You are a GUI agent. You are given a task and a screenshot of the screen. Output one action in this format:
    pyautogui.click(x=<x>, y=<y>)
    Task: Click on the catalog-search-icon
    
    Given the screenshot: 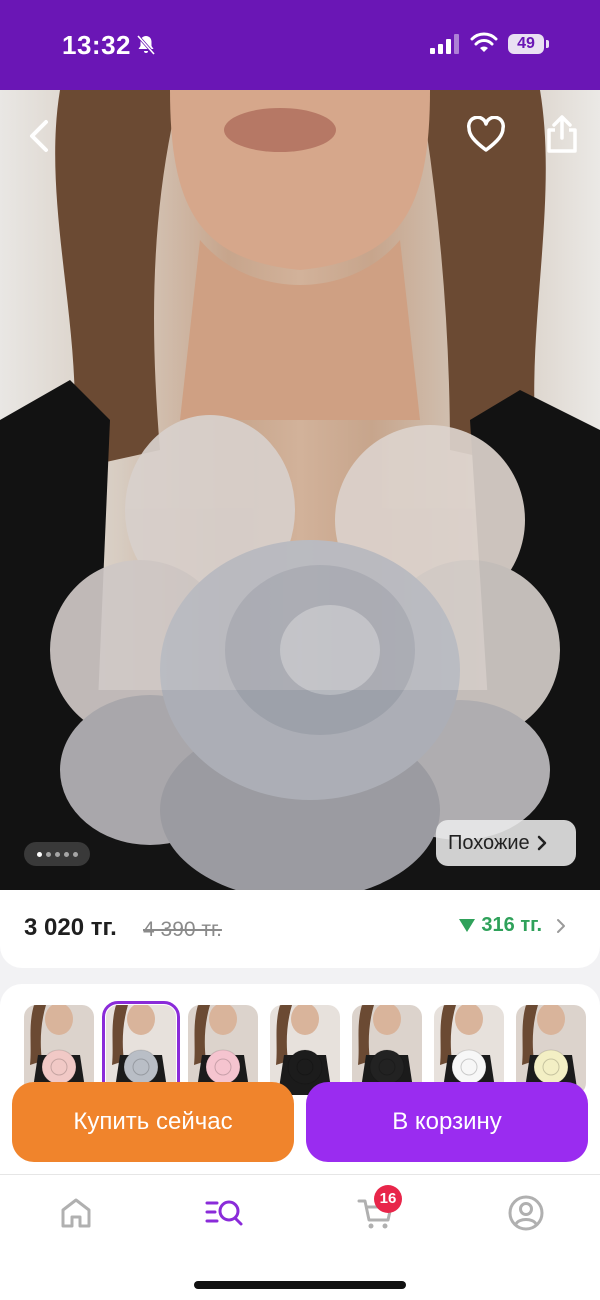 What is the action you would take?
    pyautogui.click(x=224, y=1213)
    